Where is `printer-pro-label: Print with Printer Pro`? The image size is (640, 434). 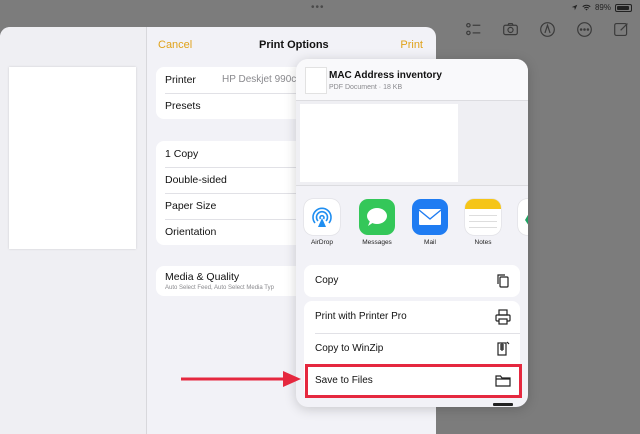
printer-pro-label: Print with Printer Pro is located at coordinates (361, 316).